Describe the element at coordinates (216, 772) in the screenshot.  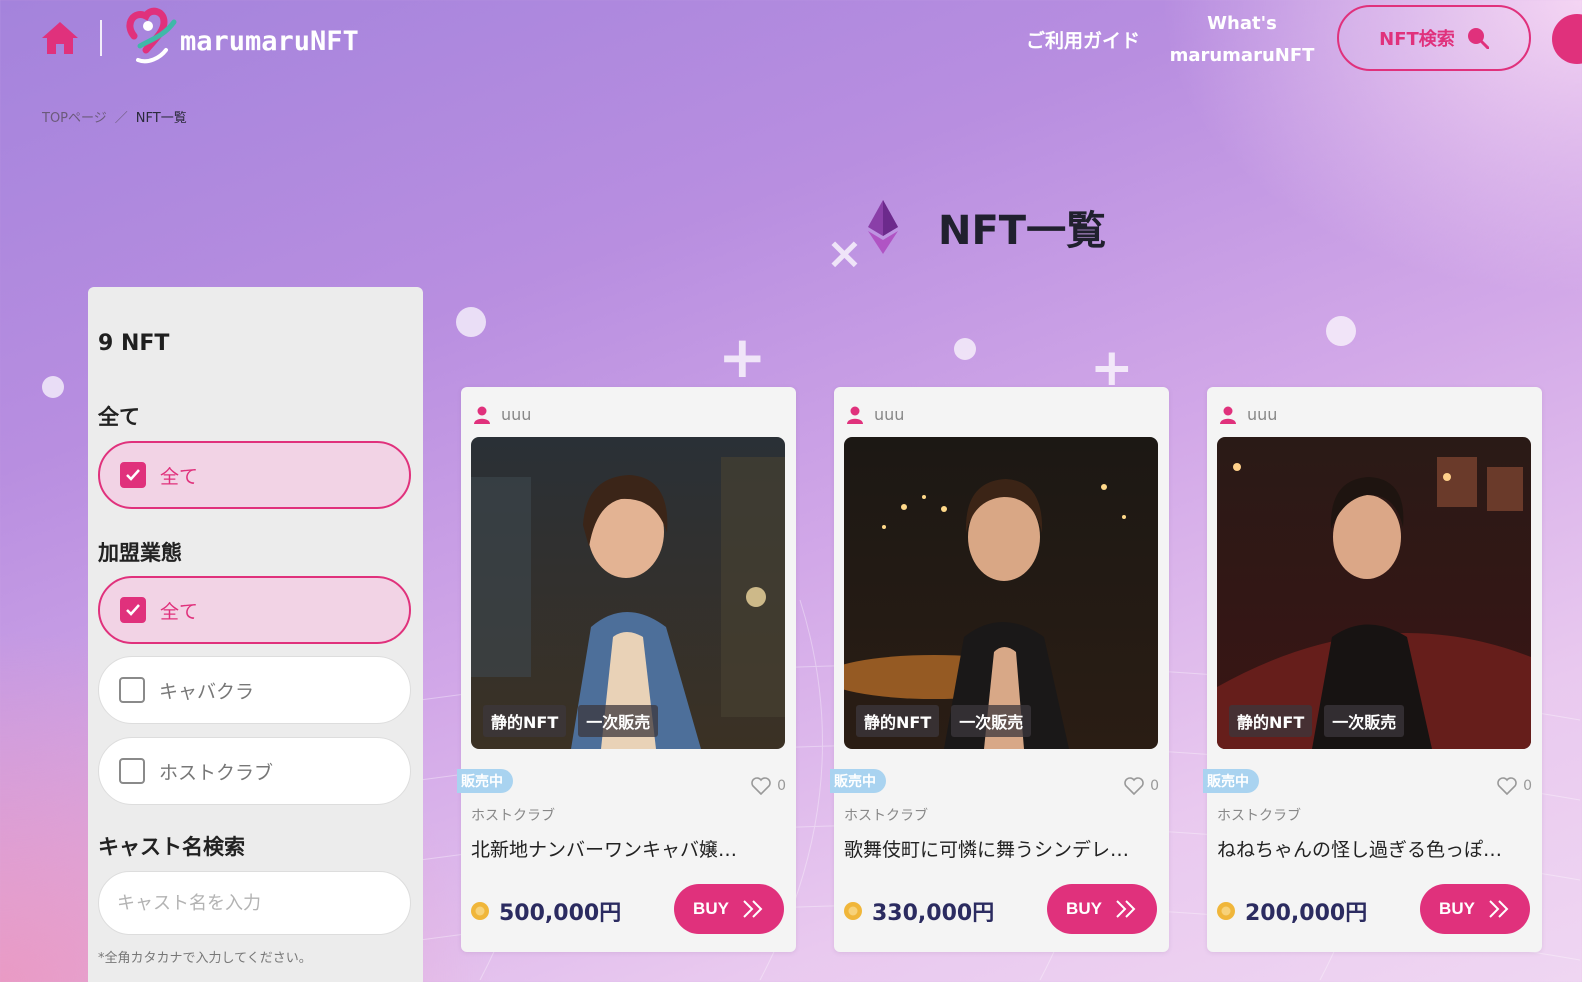
I see `filter-business-hostclub-label: ホストクラブ` at that location.